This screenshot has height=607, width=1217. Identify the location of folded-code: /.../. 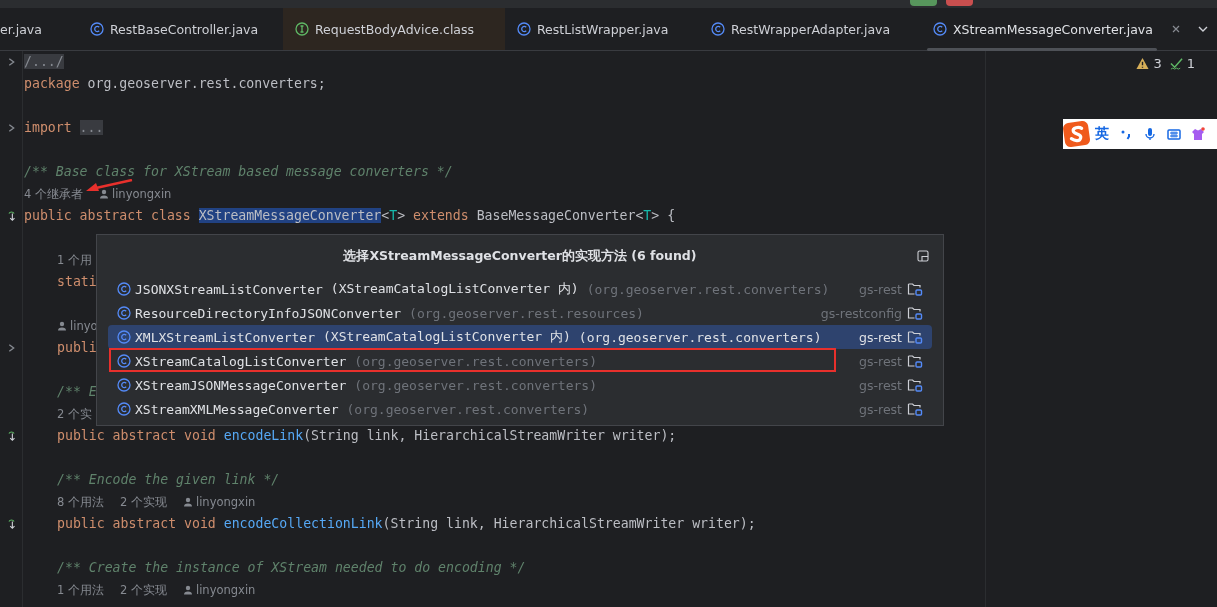
(44, 61).